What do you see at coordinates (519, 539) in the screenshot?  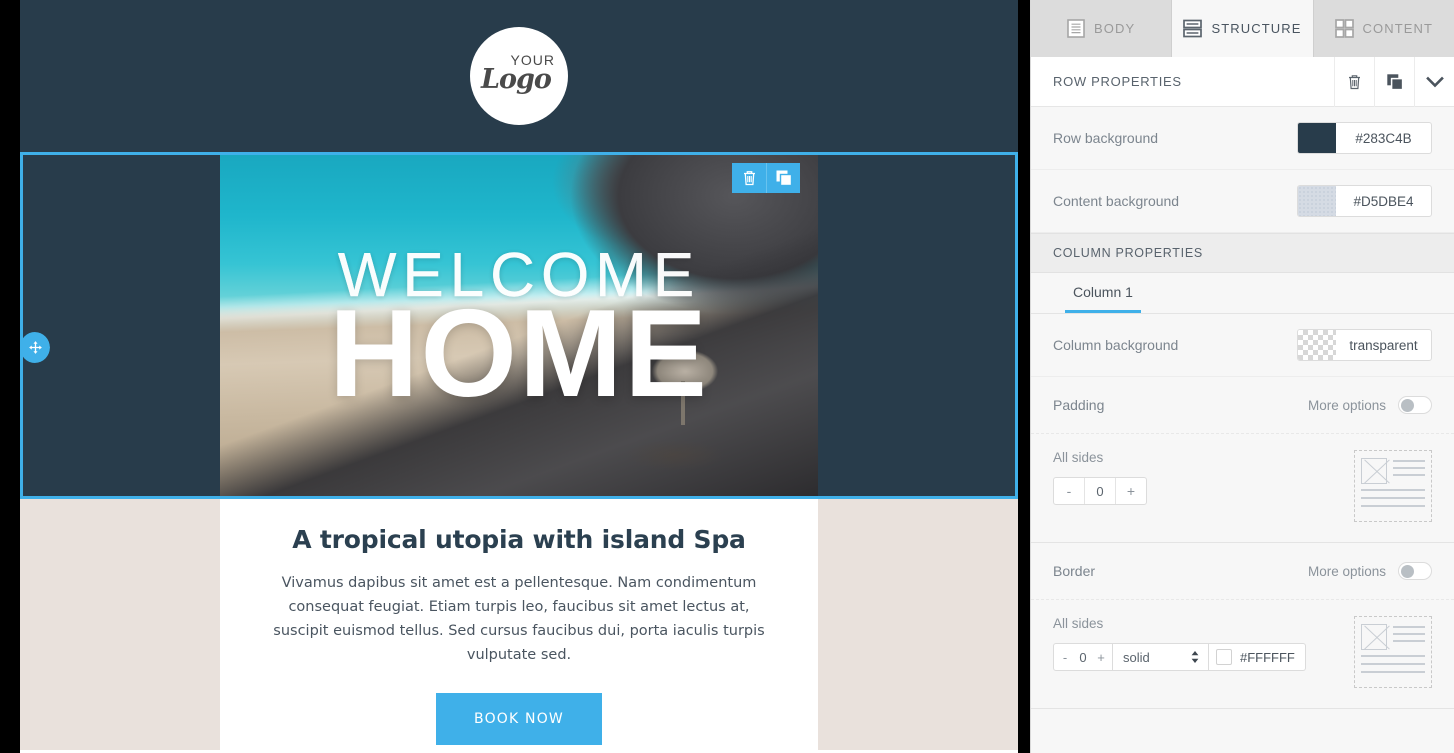 I see `content-title: A tropical utopia with island Spa` at bounding box center [519, 539].